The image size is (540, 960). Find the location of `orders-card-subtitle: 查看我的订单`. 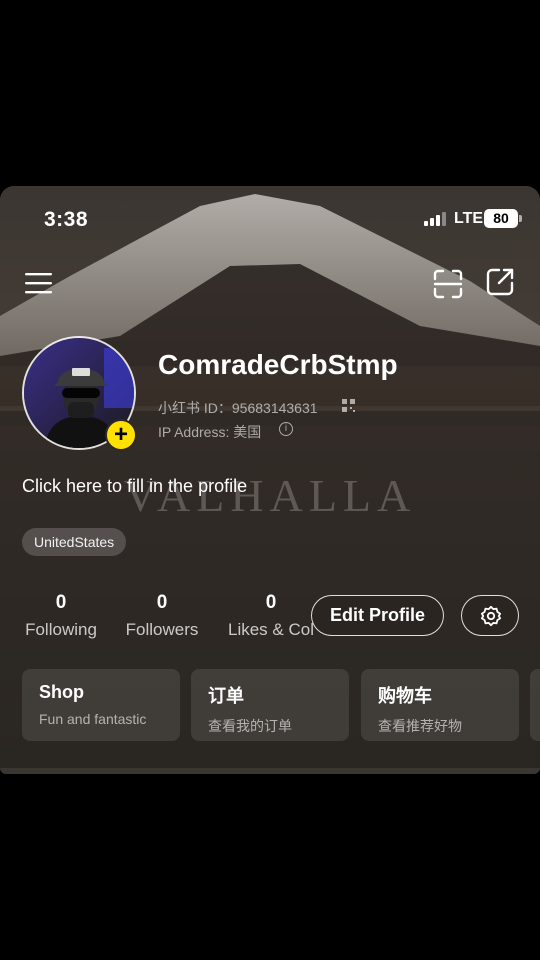

orders-card-subtitle: 查看我的订单 is located at coordinates (250, 726).